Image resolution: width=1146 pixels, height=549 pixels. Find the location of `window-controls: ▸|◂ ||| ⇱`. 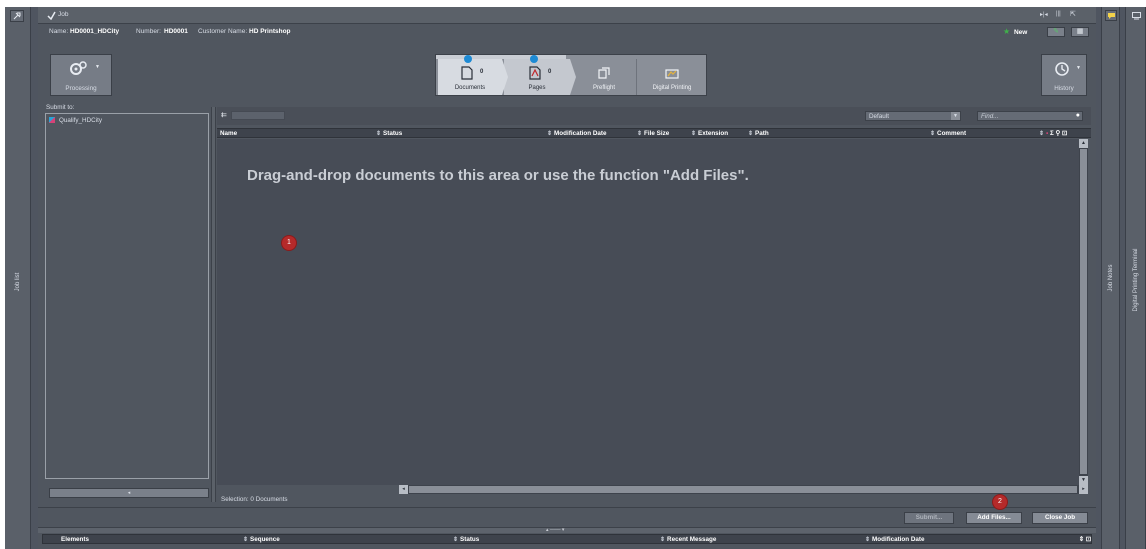

window-controls: ▸|◂ ||| ⇱ is located at coordinates (1065, 15).